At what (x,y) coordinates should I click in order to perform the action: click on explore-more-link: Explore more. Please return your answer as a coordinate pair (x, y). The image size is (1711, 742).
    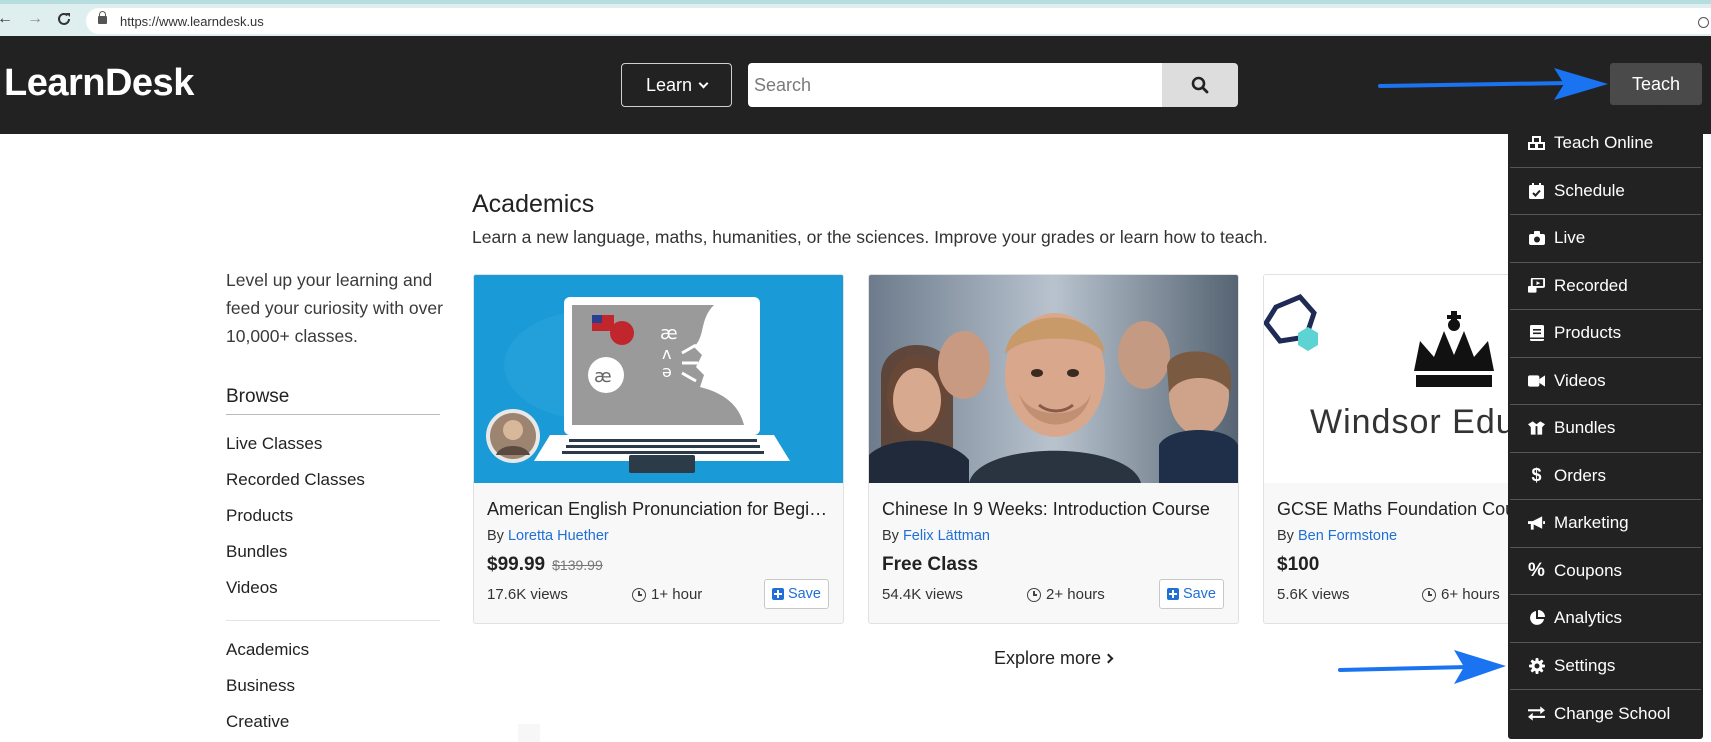
    Looking at the image, I should click on (1054, 658).